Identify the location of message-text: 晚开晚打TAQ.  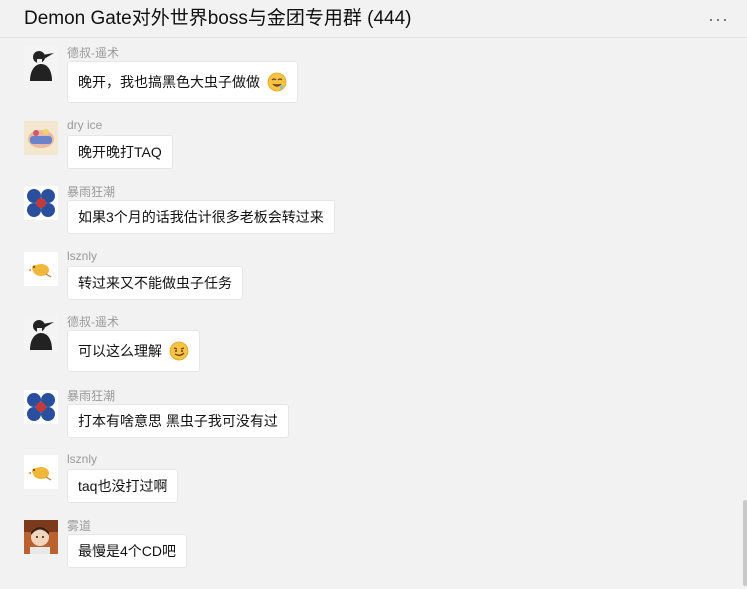
(120, 152).